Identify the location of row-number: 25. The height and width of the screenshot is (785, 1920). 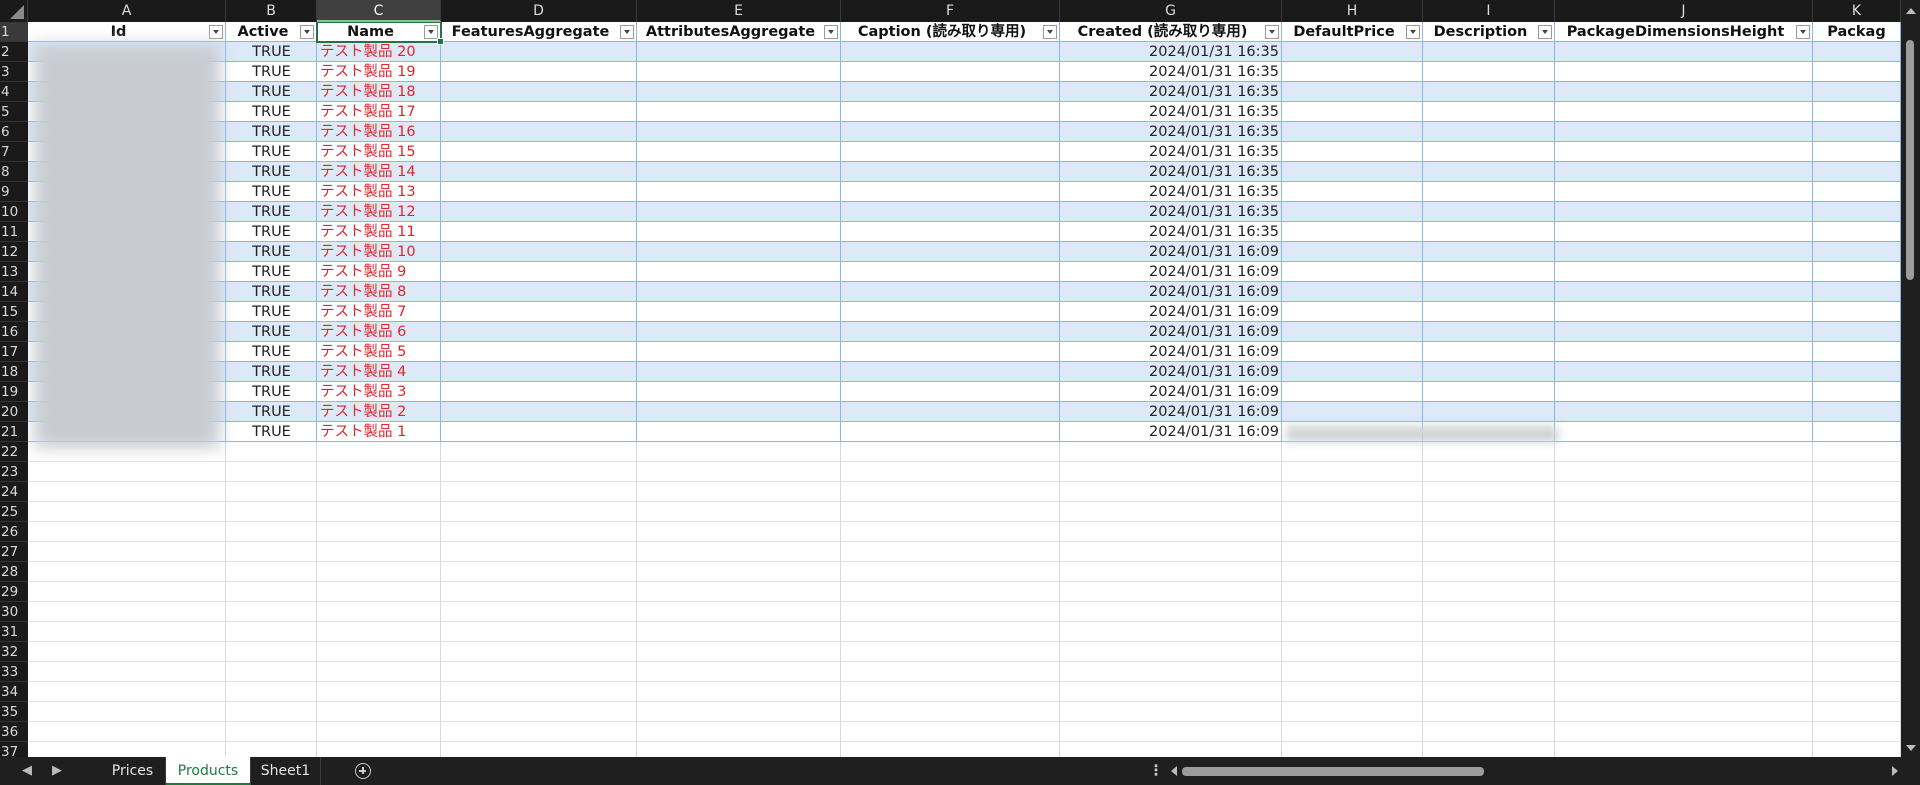
(14, 512).